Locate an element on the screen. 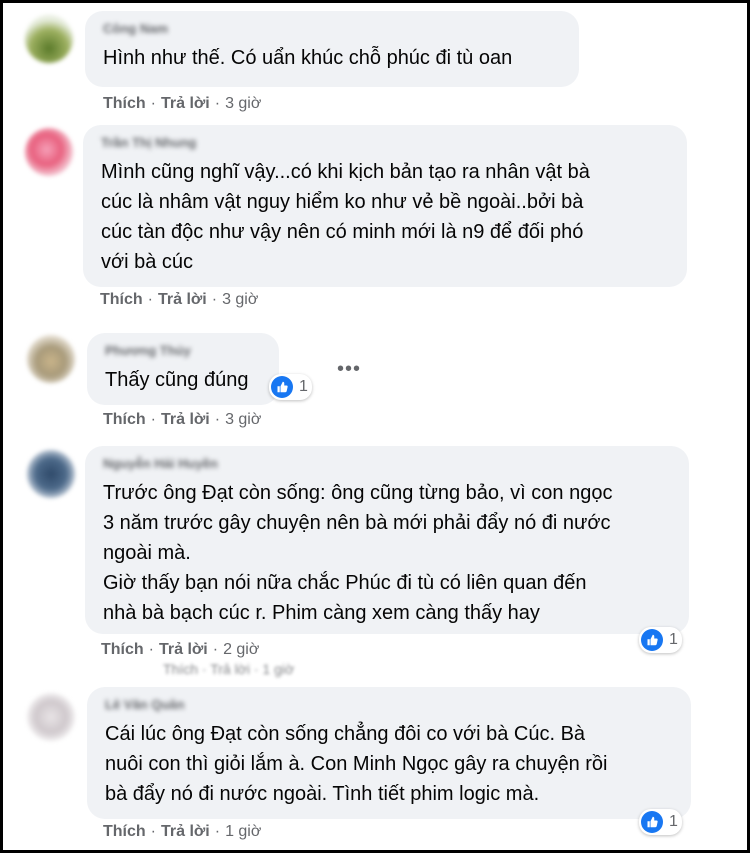 This screenshot has height=853, width=750. comment-actions: Thích · Trả lời · 1 giờ is located at coordinates (182, 832).